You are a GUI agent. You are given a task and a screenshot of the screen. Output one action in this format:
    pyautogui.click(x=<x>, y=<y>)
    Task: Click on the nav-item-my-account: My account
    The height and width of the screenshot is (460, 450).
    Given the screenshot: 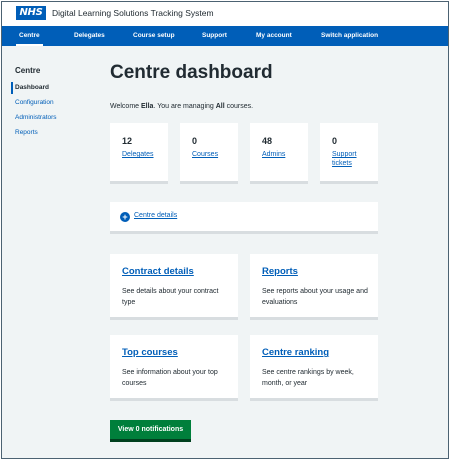 What is the action you would take?
    pyautogui.click(x=274, y=36)
    